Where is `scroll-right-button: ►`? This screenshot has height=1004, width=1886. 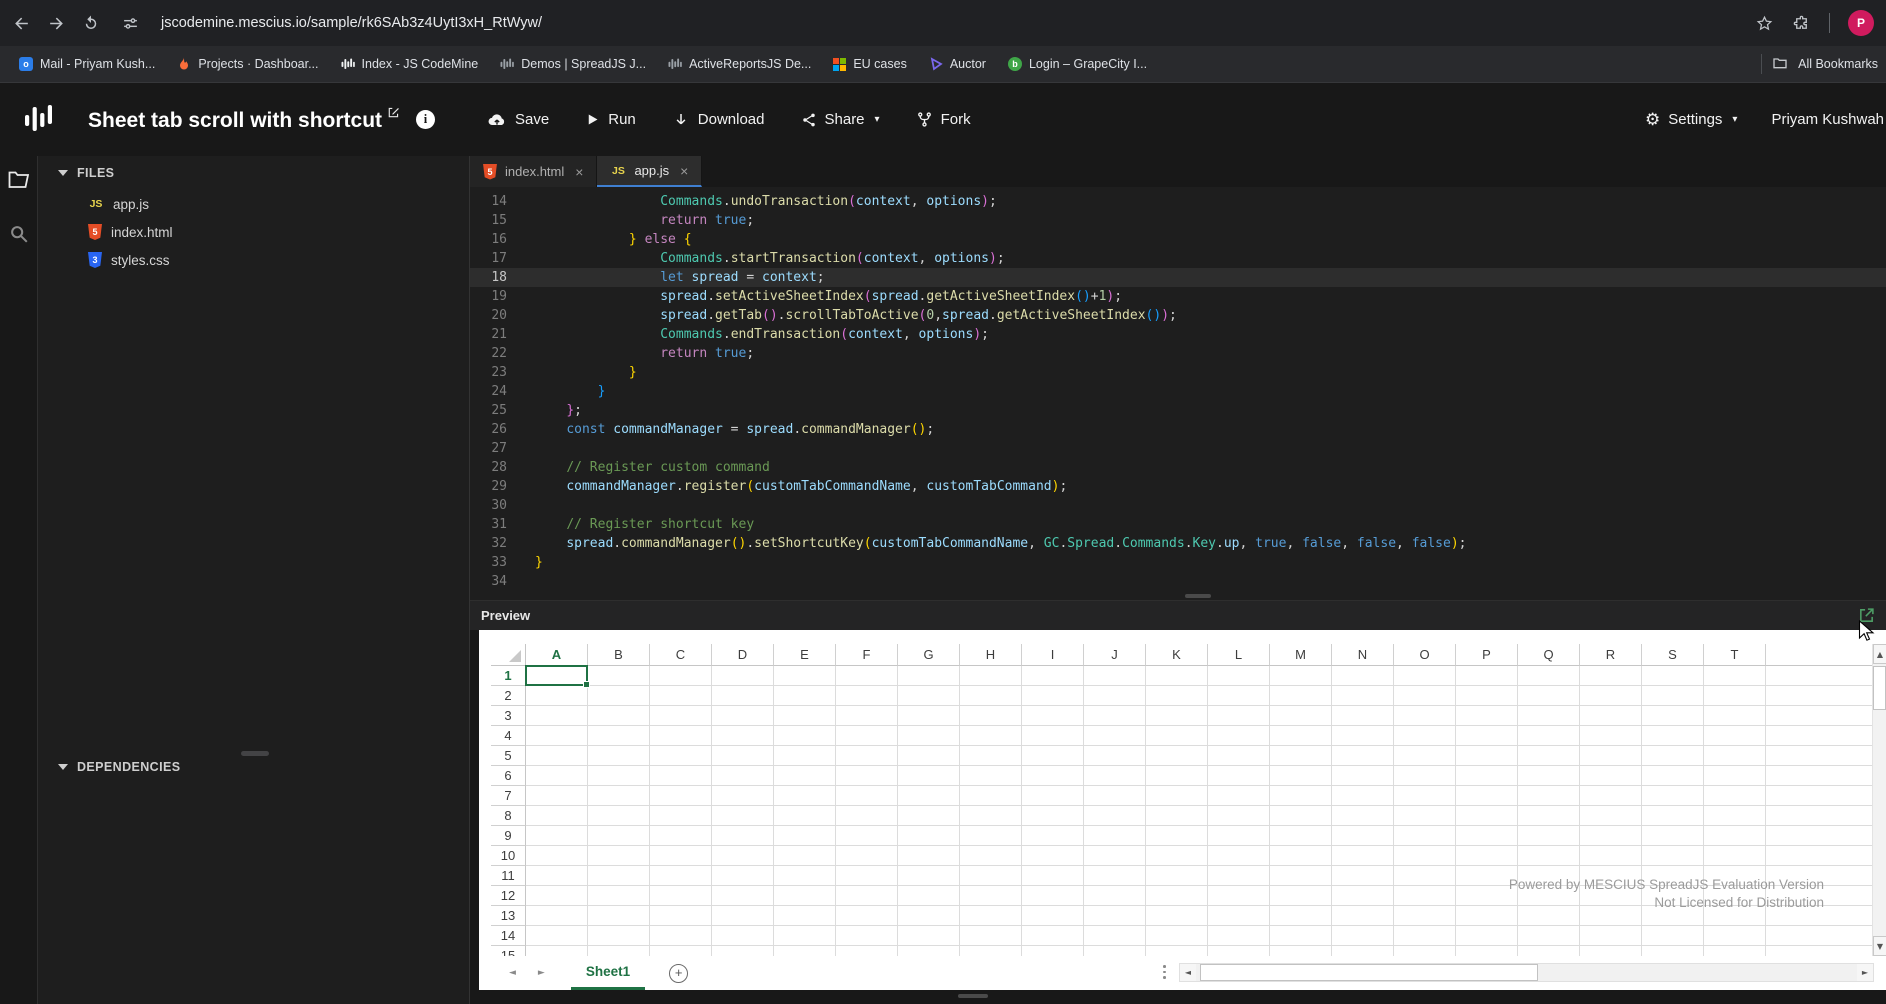
scroll-right-button: ► is located at coordinates (1865, 972).